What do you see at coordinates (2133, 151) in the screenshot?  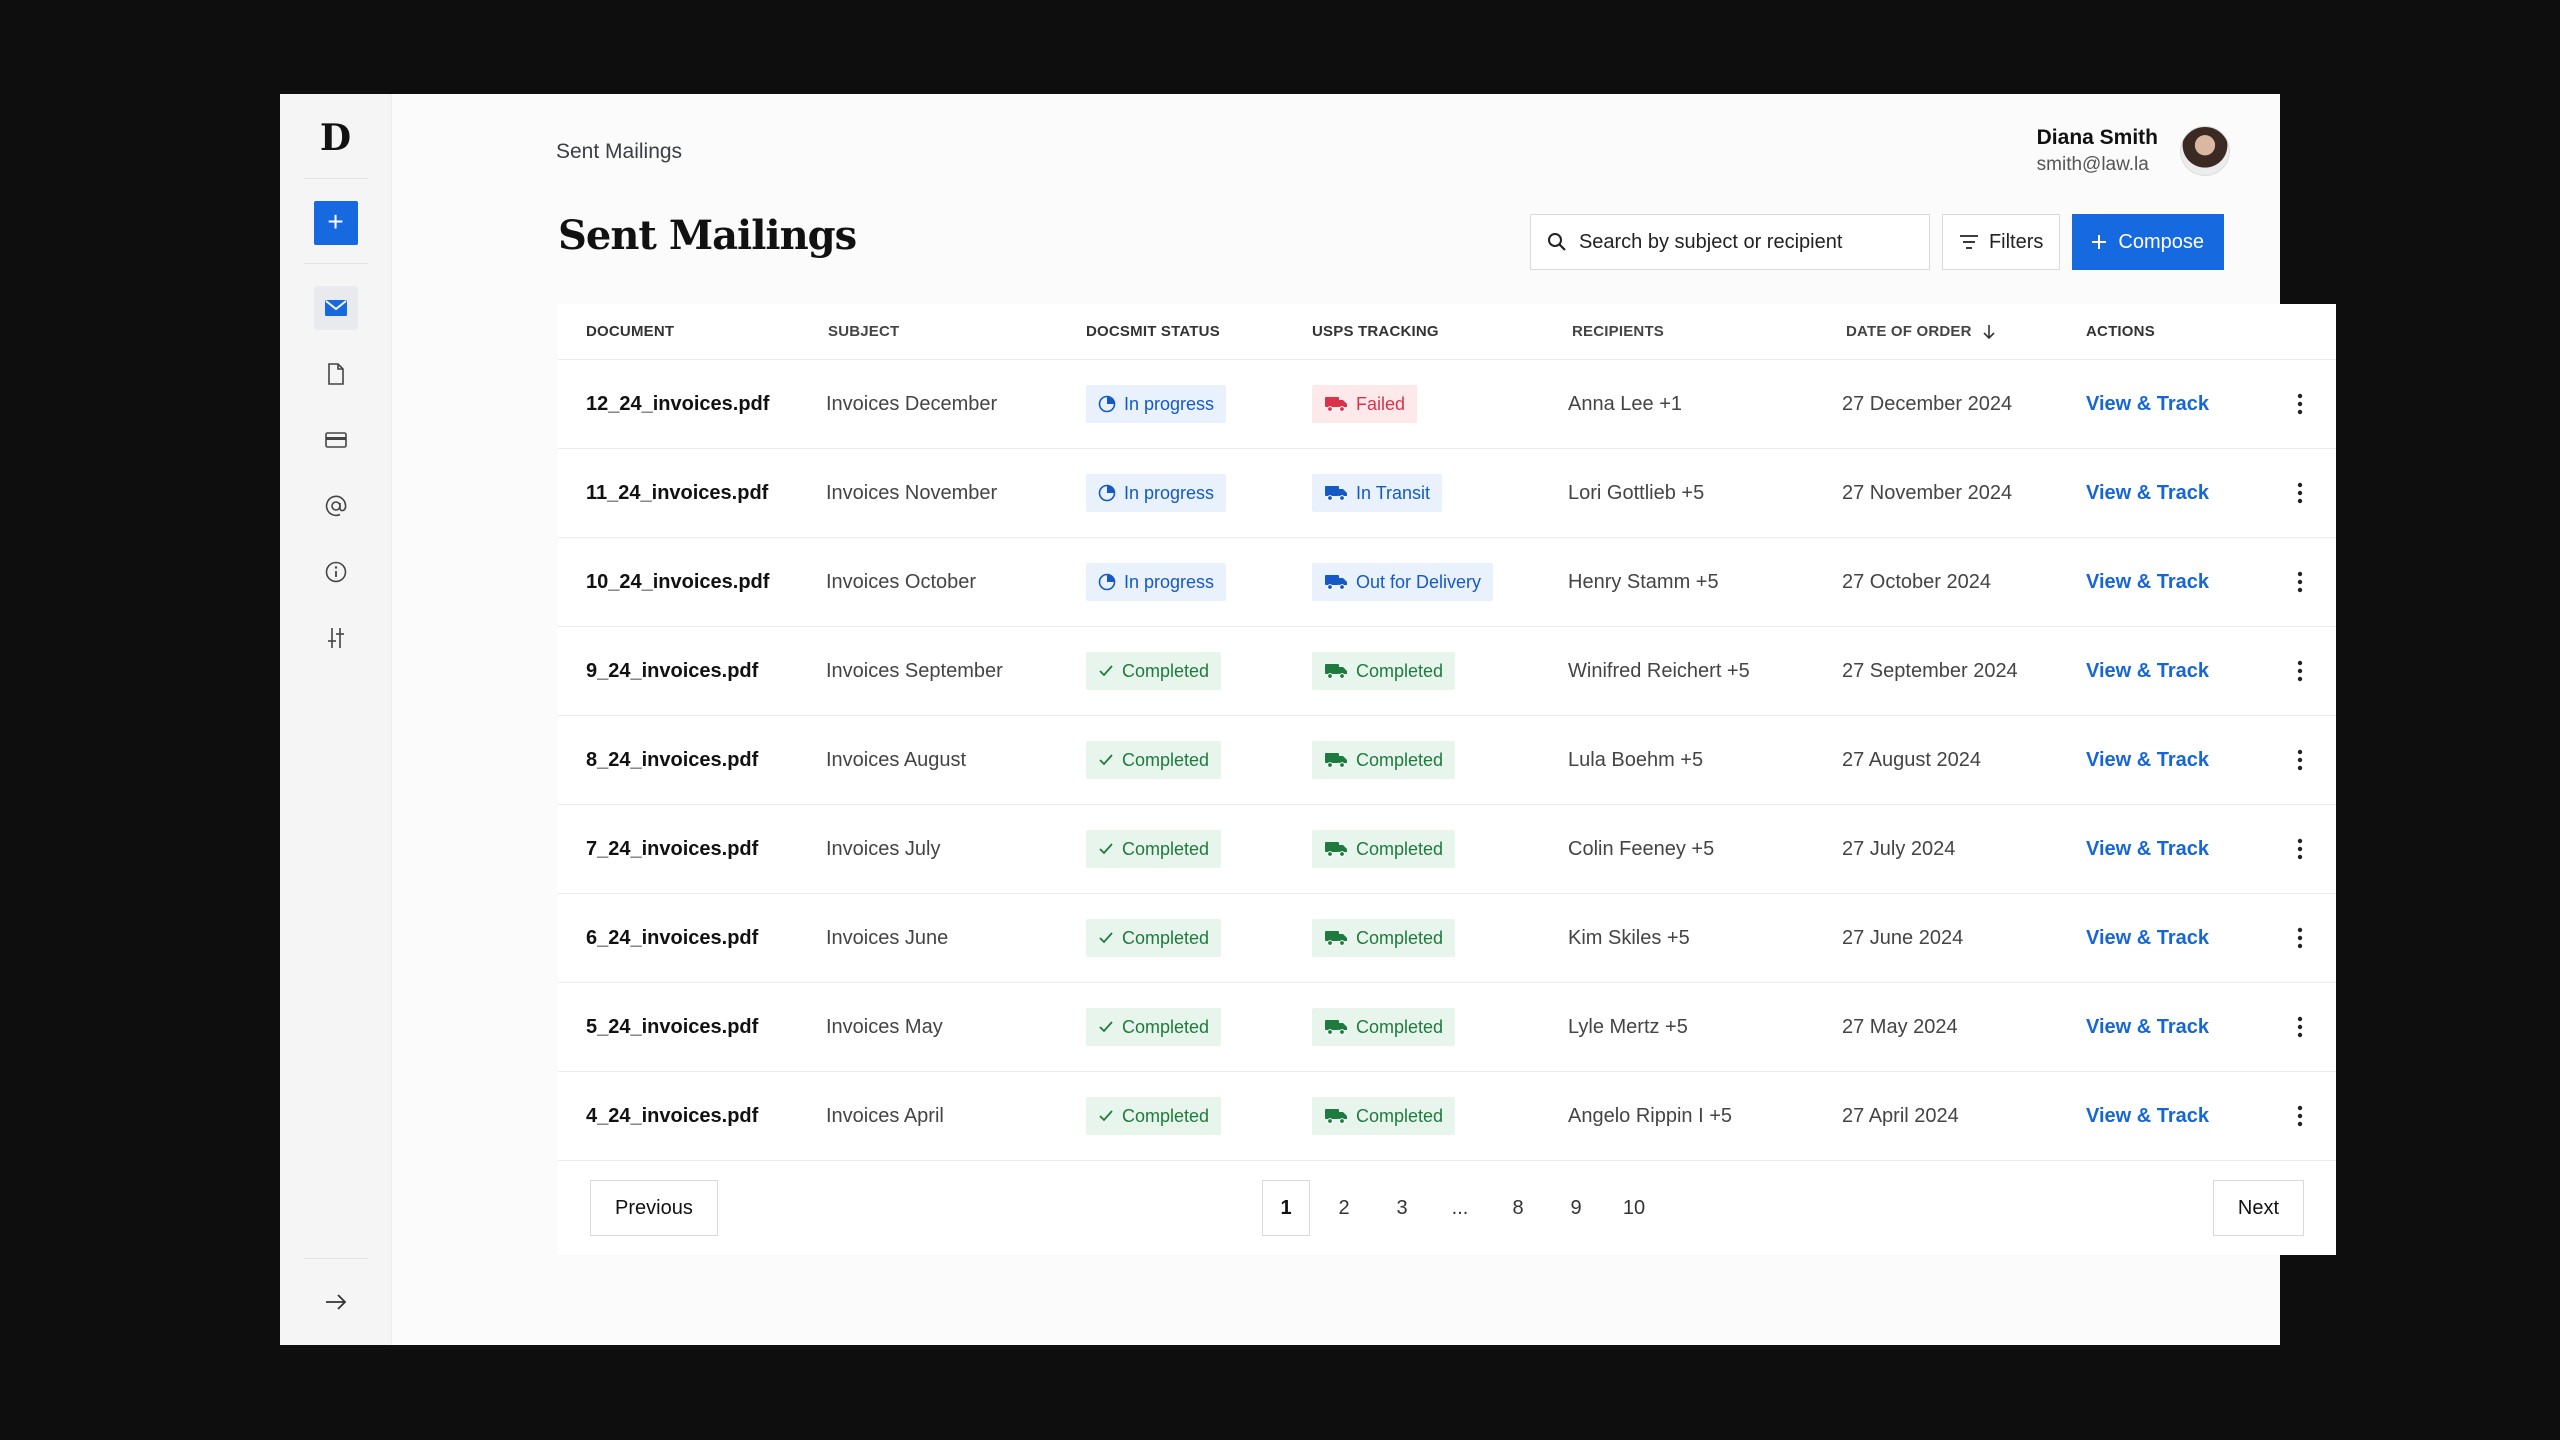 I see `user-menu: Diana Smith smith@law.la` at bounding box center [2133, 151].